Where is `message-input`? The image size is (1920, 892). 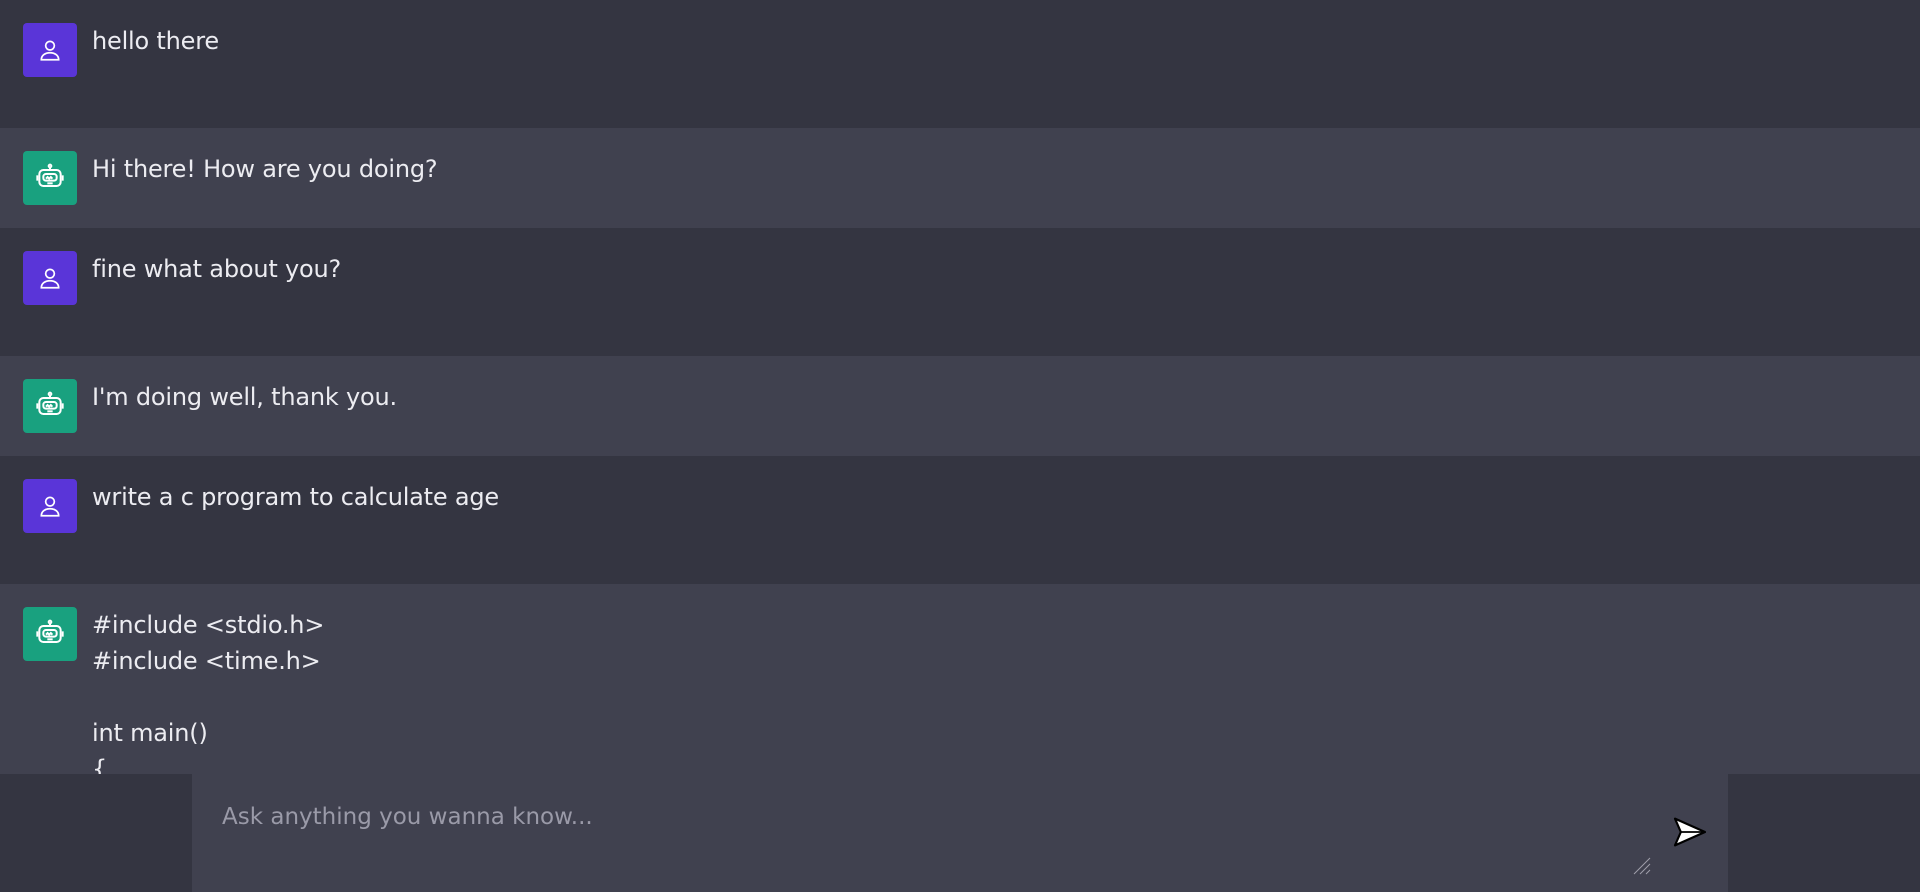 message-input is located at coordinates (960, 833).